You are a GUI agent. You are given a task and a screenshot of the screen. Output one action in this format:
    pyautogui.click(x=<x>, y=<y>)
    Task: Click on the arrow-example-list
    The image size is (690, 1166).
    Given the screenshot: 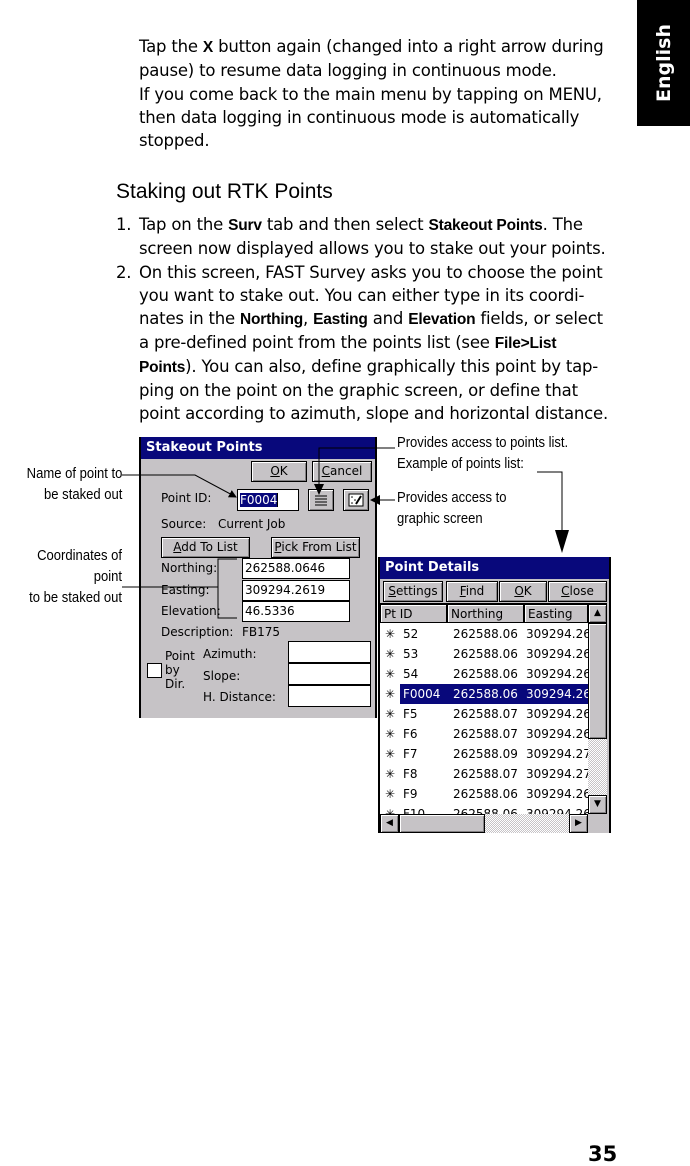 What is the action you would take?
    pyautogui.click(x=562, y=541)
    